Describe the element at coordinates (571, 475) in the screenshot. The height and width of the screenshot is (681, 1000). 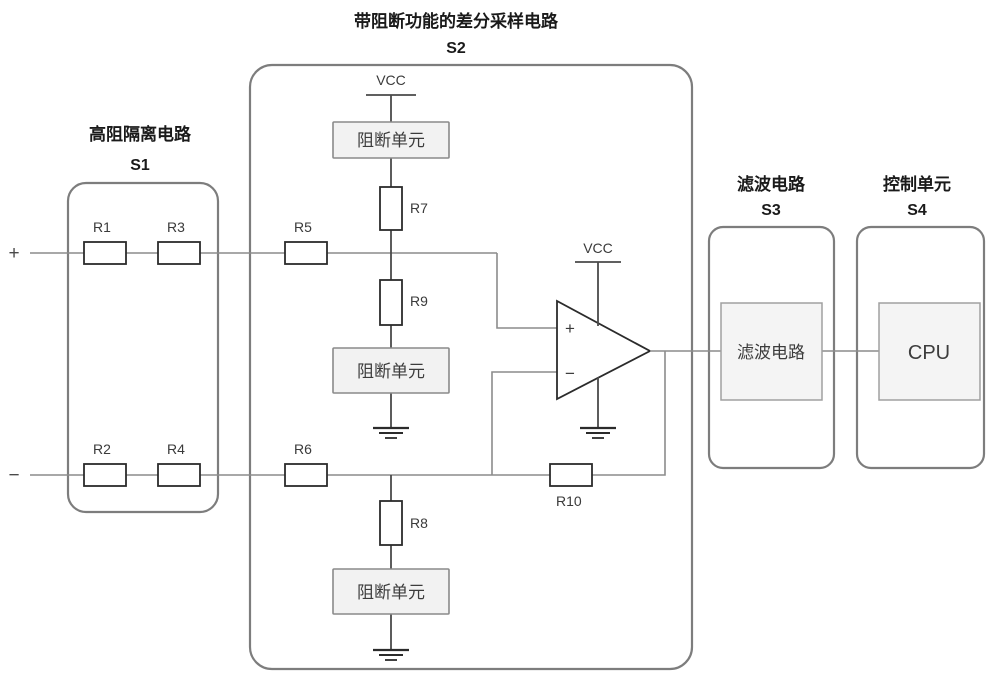
I see `resistor-r10` at that location.